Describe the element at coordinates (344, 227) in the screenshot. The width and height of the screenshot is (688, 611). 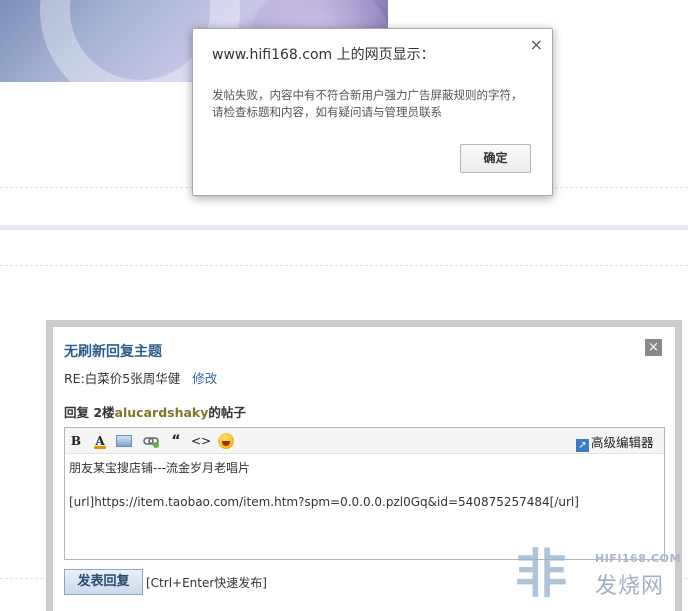
I see `section-band` at that location.